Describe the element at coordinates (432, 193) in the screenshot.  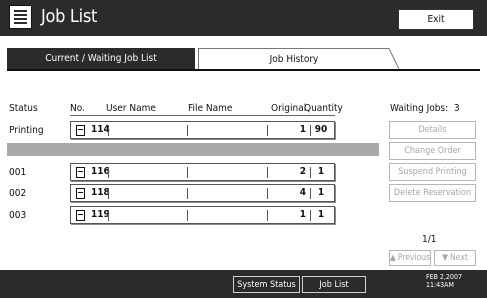
I see `delete-reservation-button: Delete Reservation` at that location.